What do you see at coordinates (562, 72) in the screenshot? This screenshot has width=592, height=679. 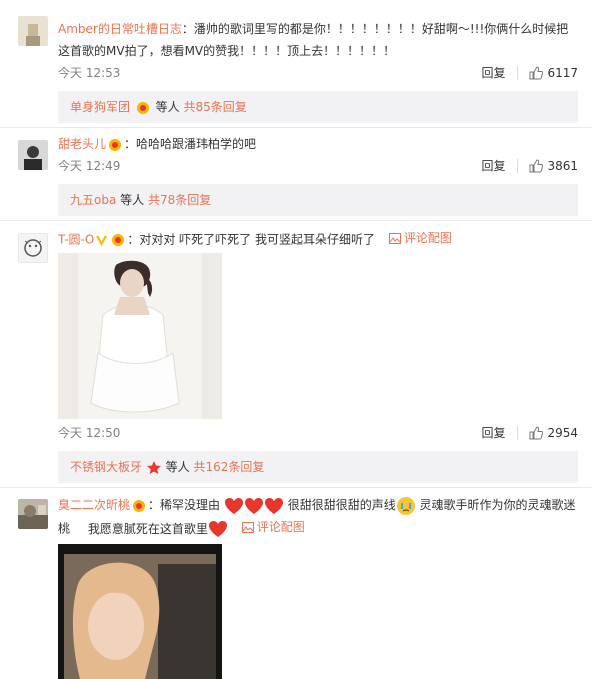 I see `like-count: 6117` at bounding box center [562, 72].